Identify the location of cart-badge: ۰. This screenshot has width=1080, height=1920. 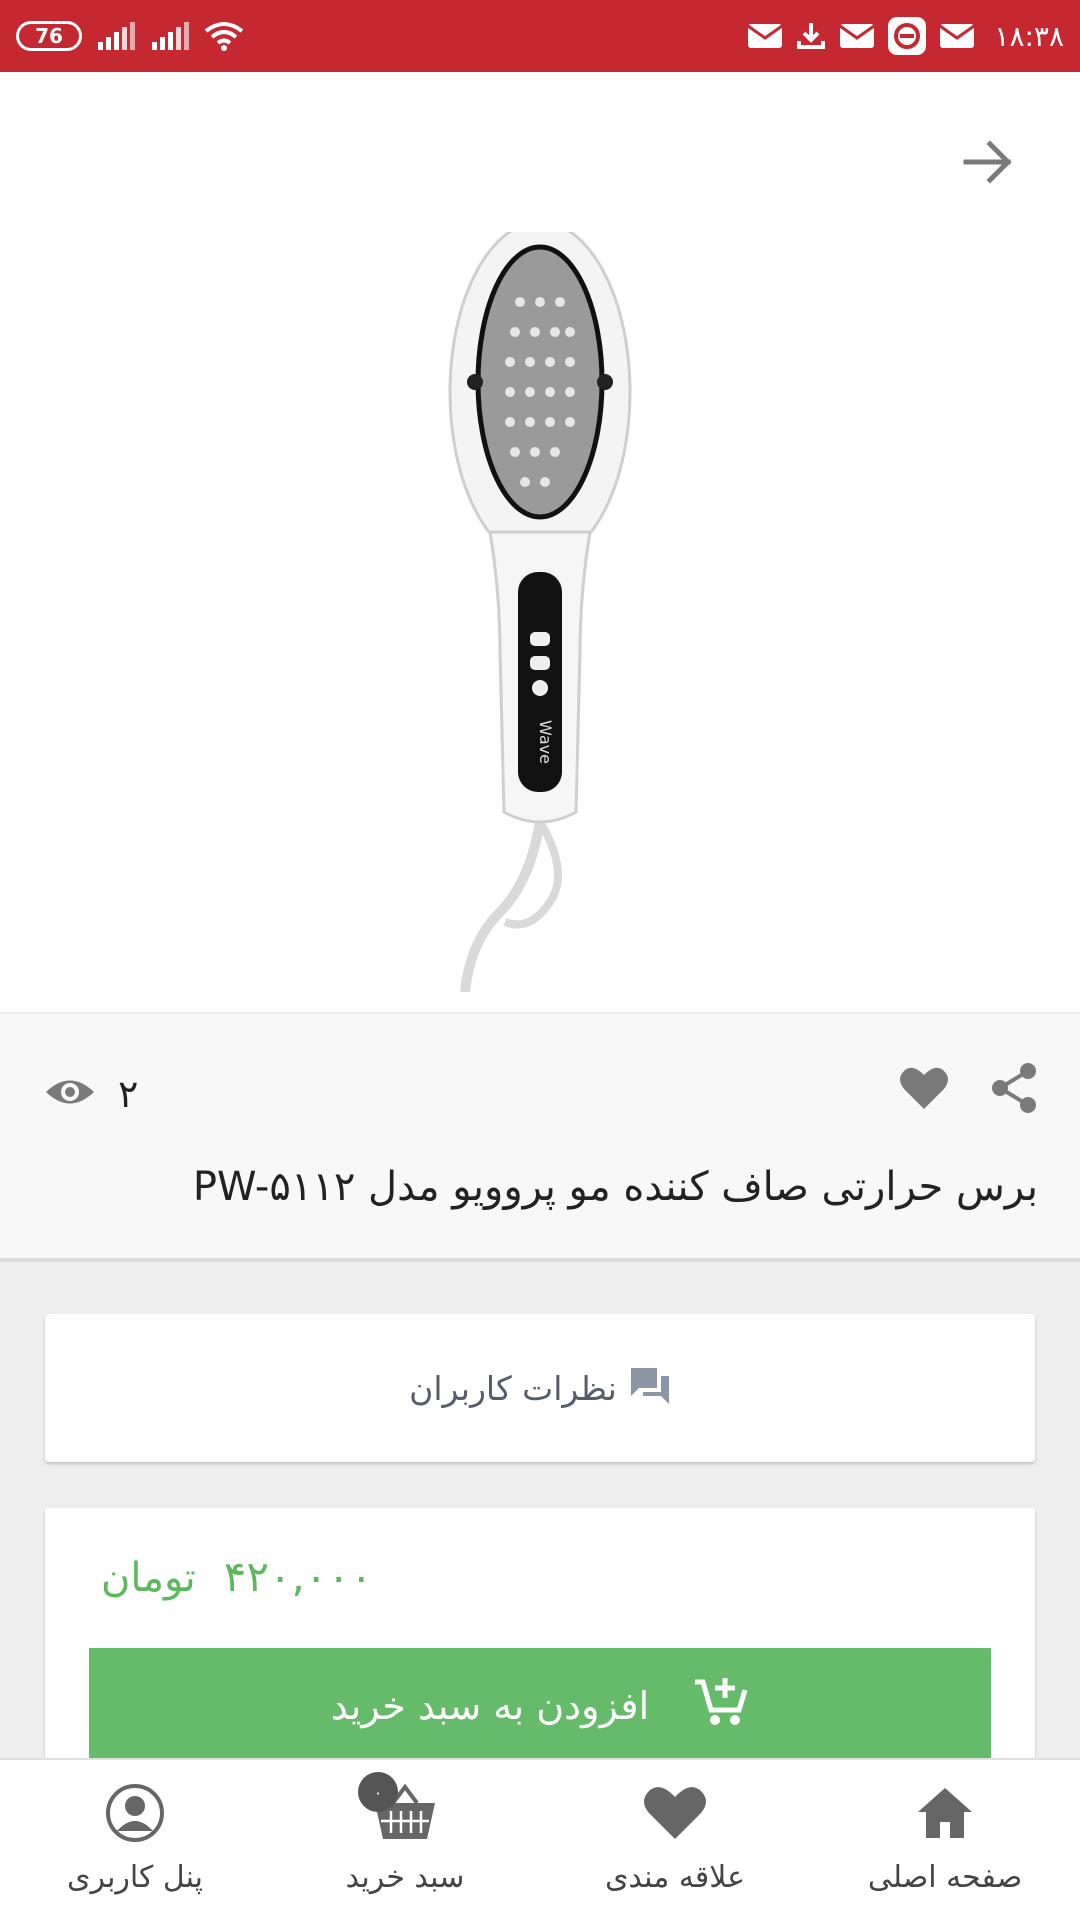
(378, 1792).